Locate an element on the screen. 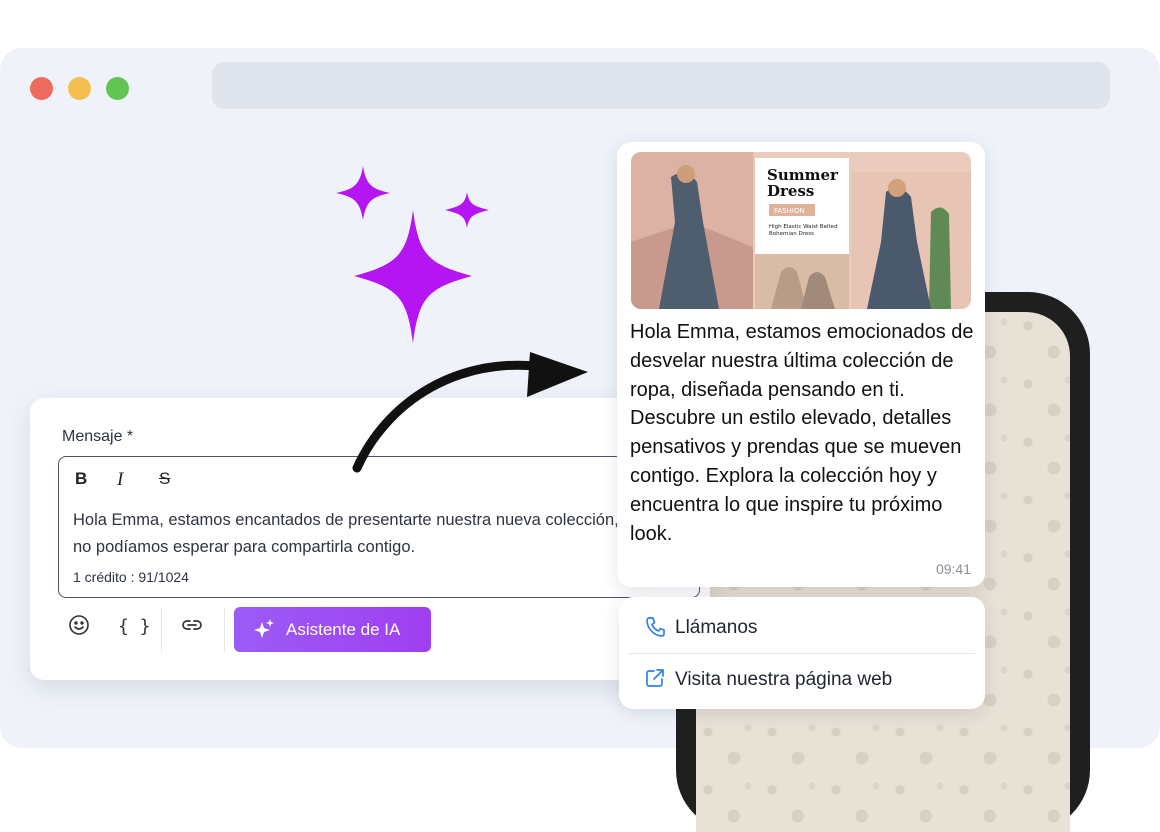 Image resolution: width=1160 pixels, height=832 pixels. curved-arrow-icon is located at coordinates (470, 412).